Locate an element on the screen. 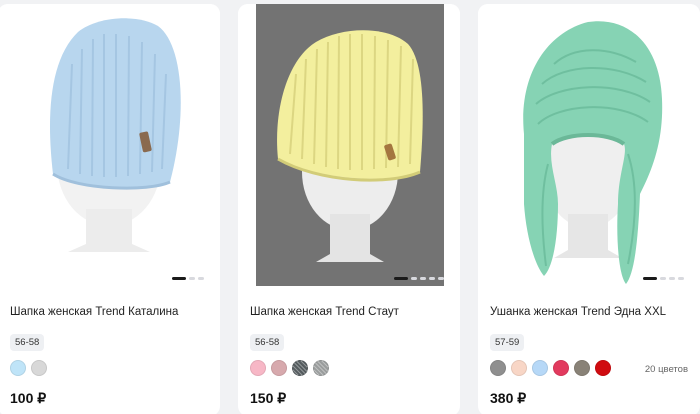 This screenshot has width=700, height=414. product-price: 100 ₽ is located at coordinates (28, 398).